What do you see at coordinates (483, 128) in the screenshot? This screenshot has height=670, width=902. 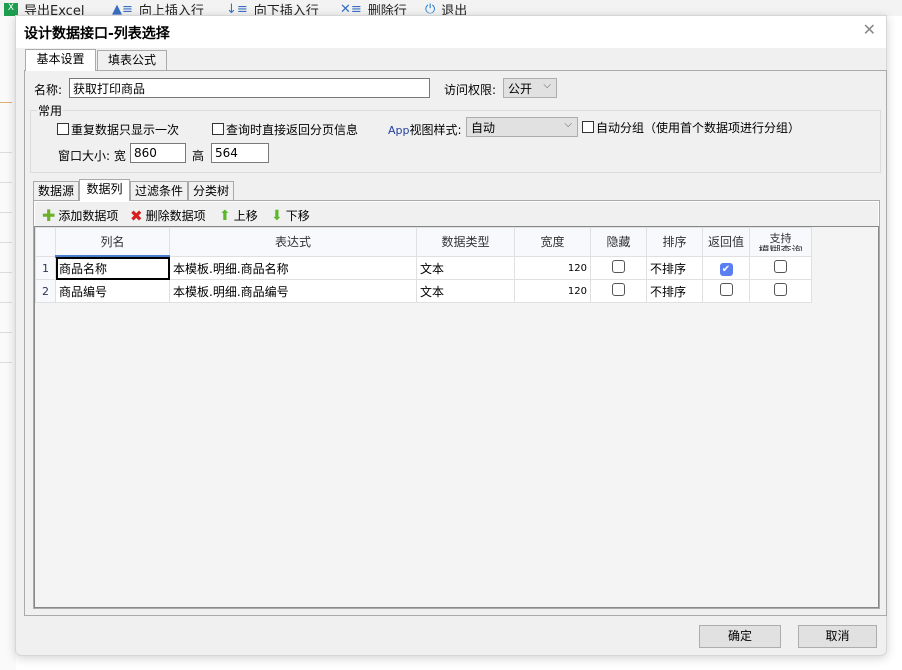 I see `app-view-value: 自动` at bounding box center [483, 128].